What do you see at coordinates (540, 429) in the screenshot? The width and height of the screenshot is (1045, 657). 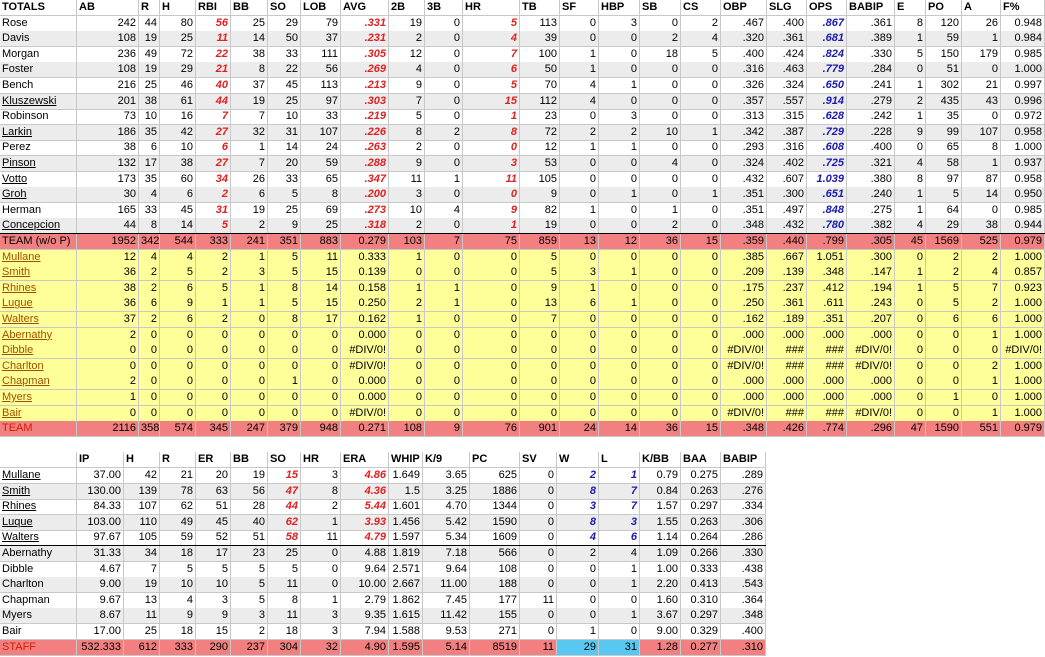 I see `team-total-cell: 901` at bounding box center [540, 429].